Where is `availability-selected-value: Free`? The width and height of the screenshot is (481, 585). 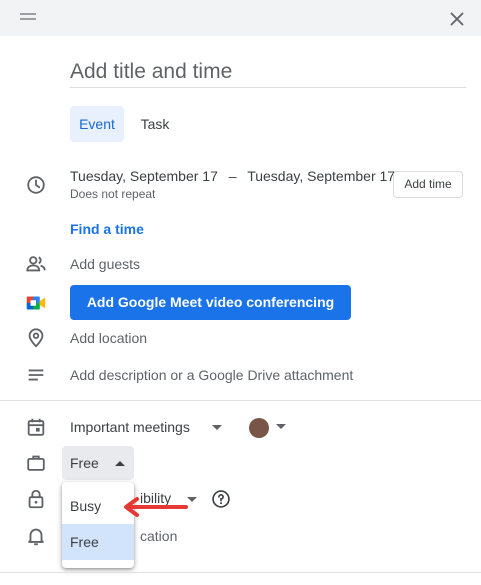 availability-selected-value: Free is located at coordinates (84, 463).